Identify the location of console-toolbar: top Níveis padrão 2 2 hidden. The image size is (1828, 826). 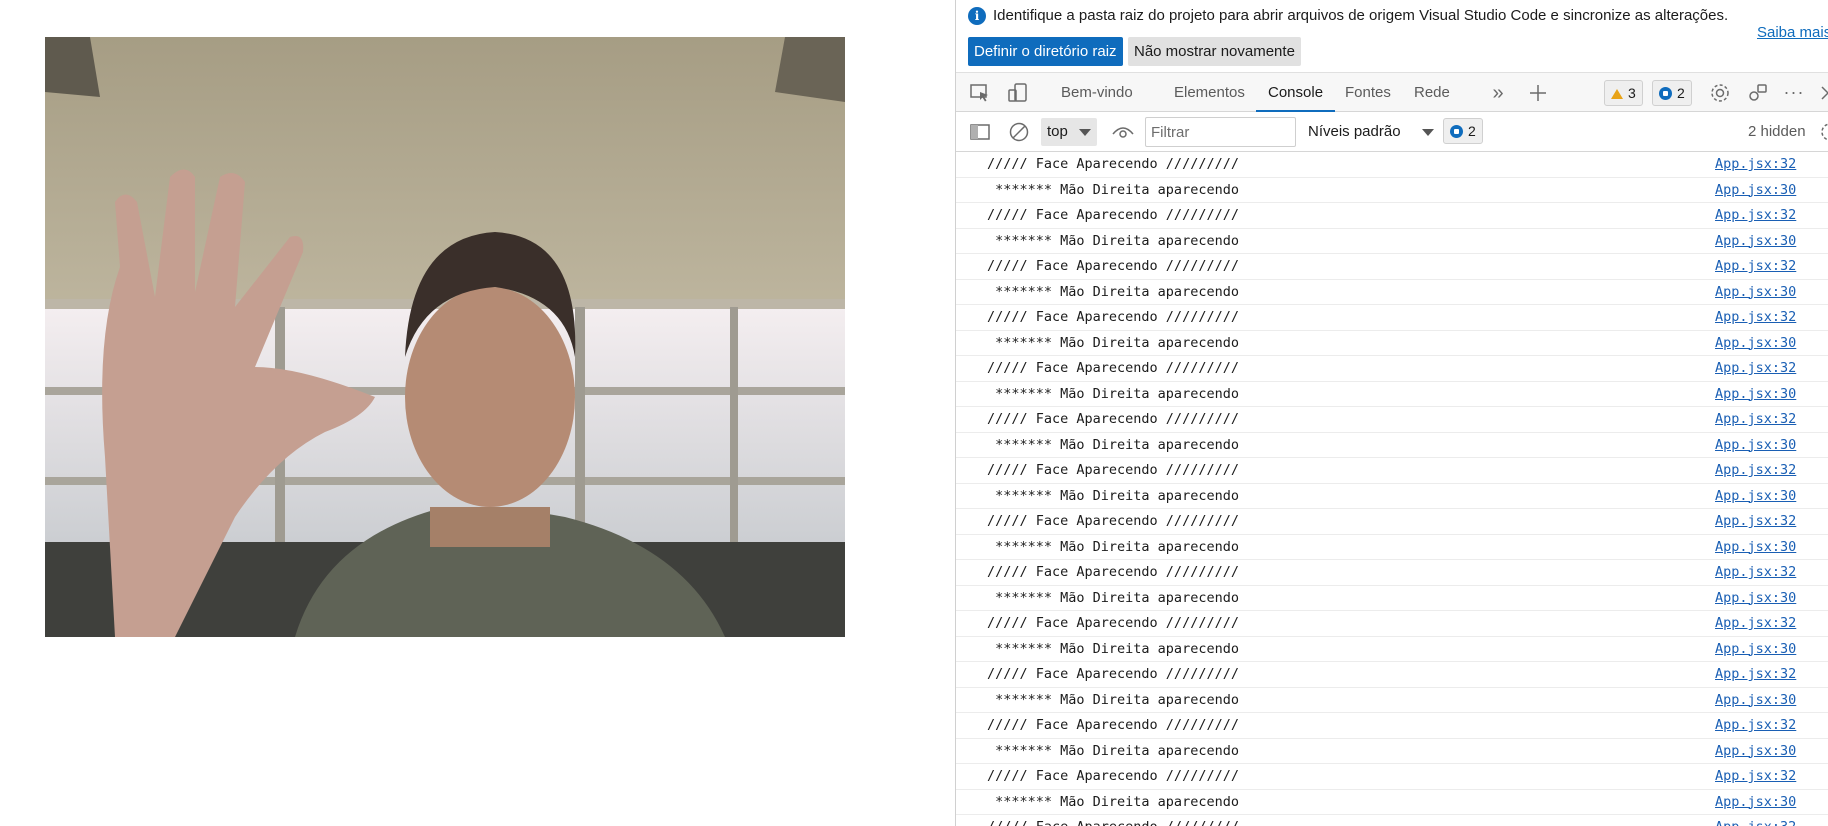
(1392, 132).